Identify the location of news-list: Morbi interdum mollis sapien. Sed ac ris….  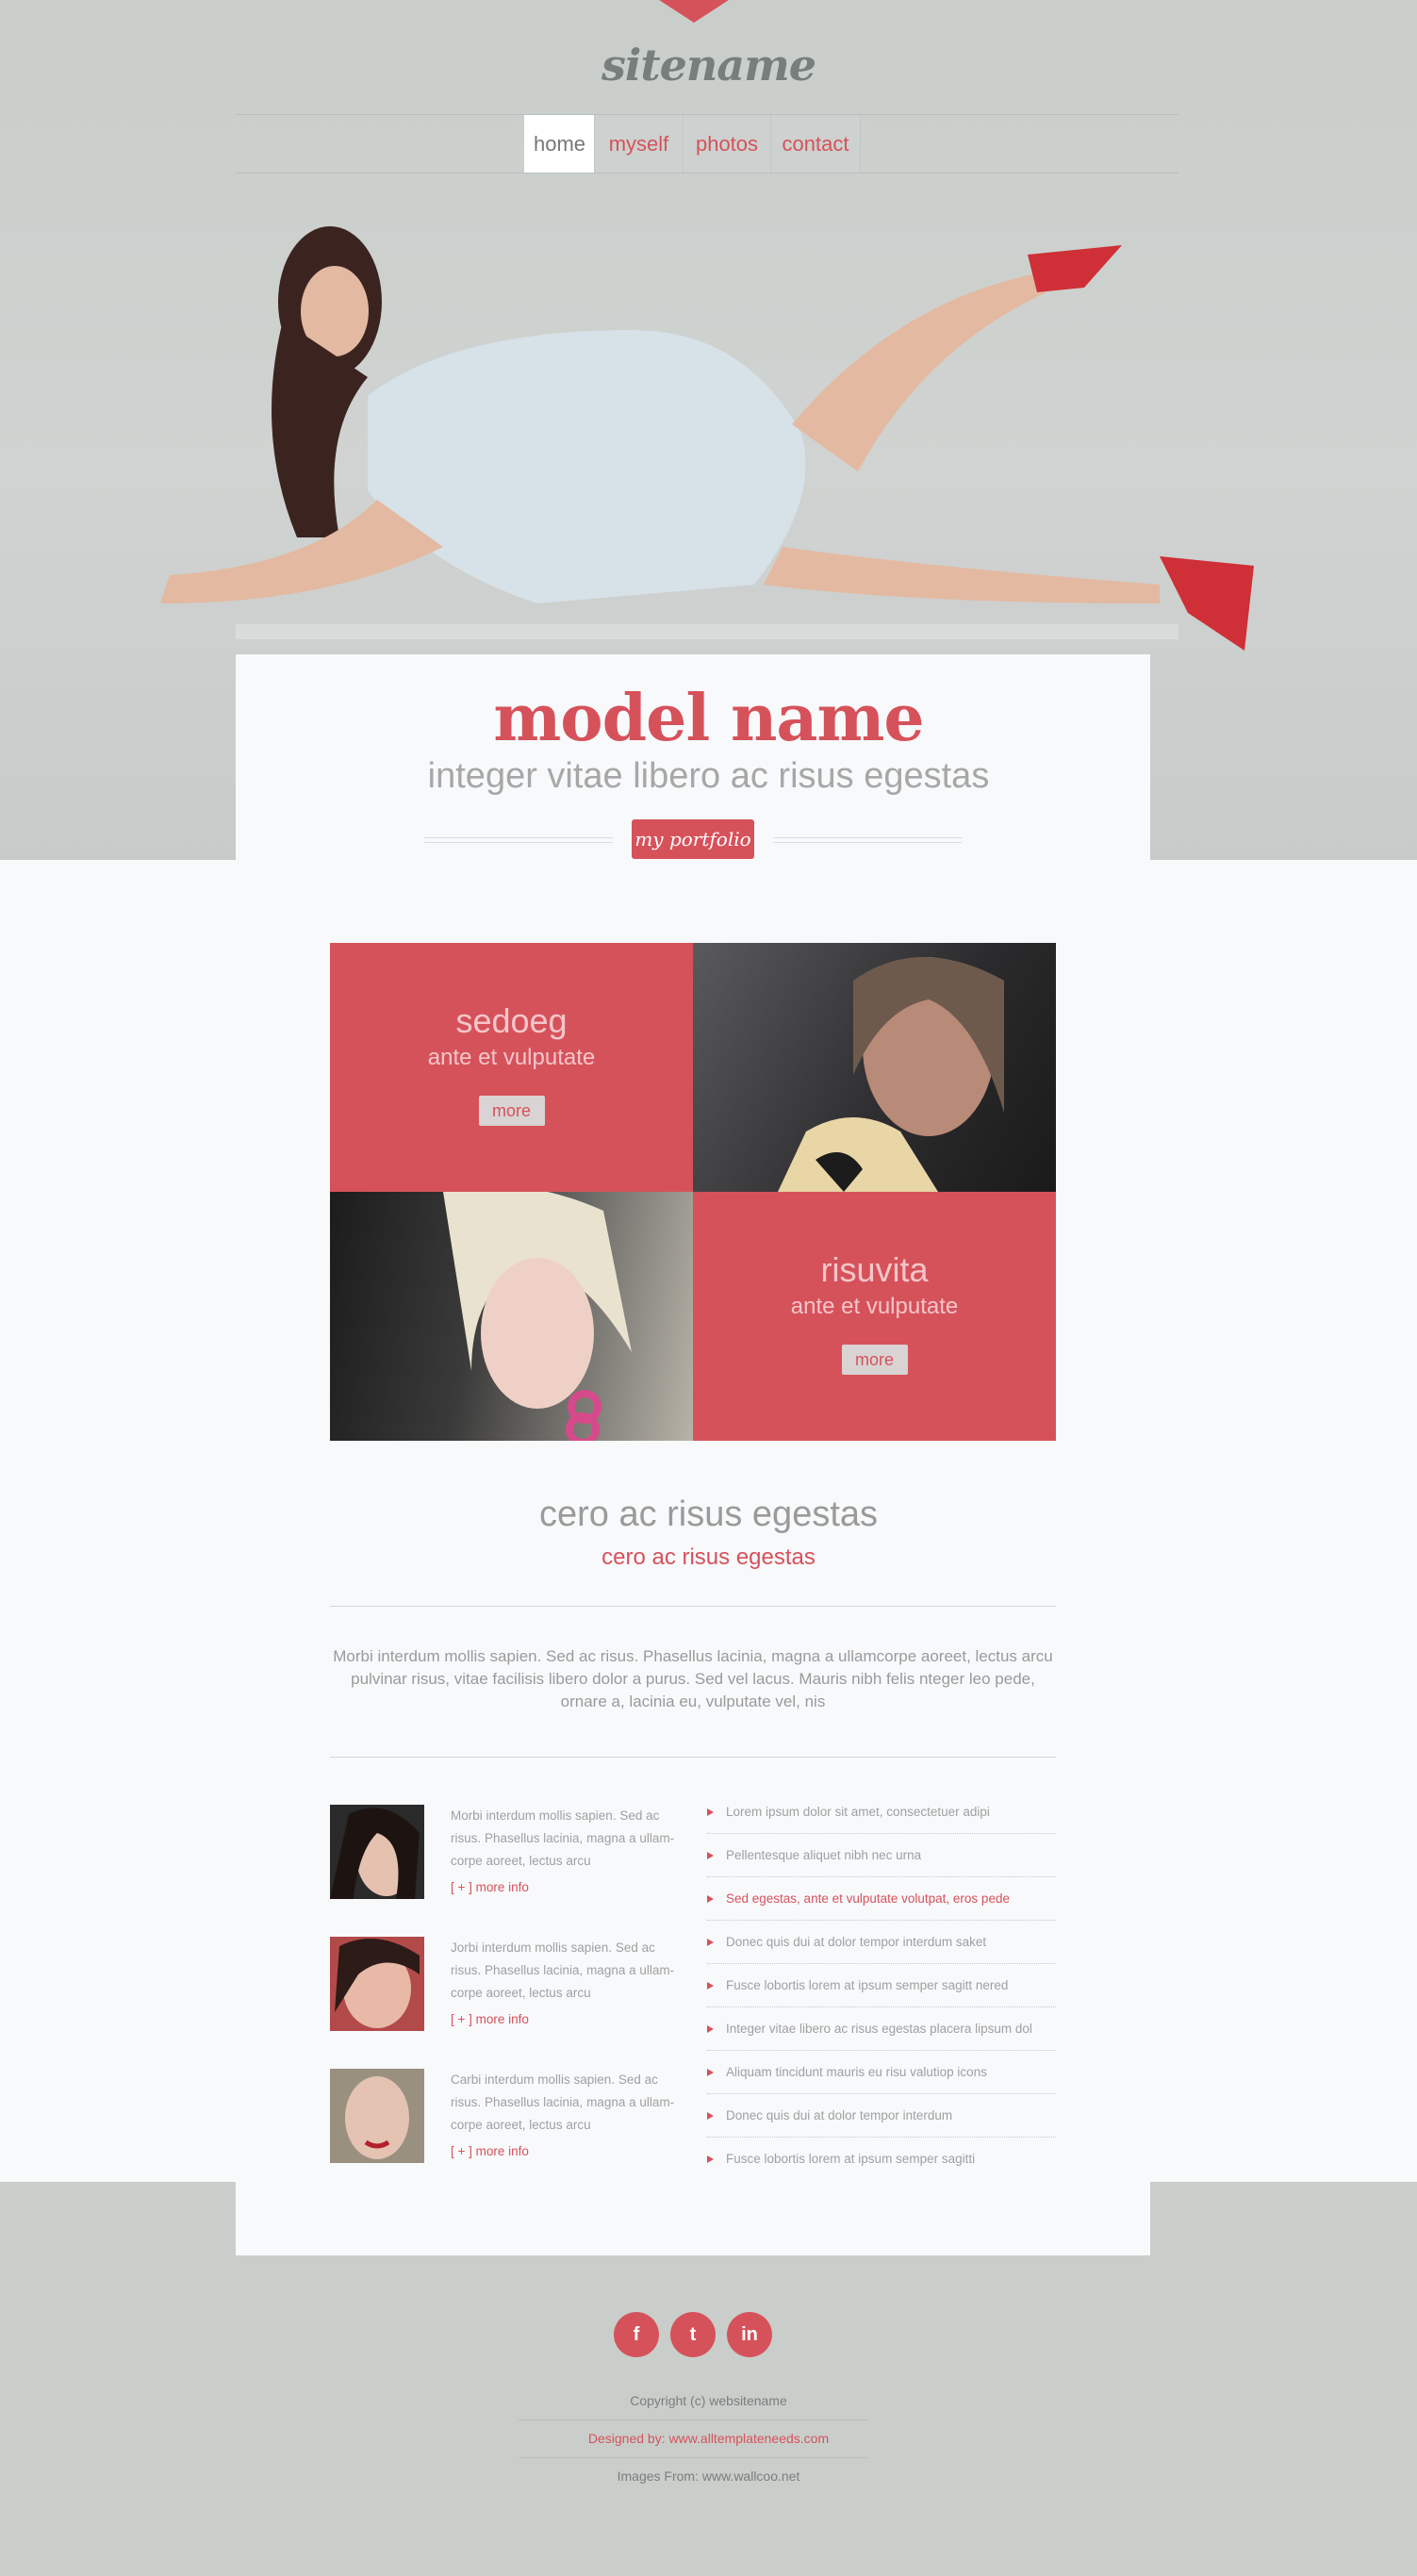
(504, 2003).